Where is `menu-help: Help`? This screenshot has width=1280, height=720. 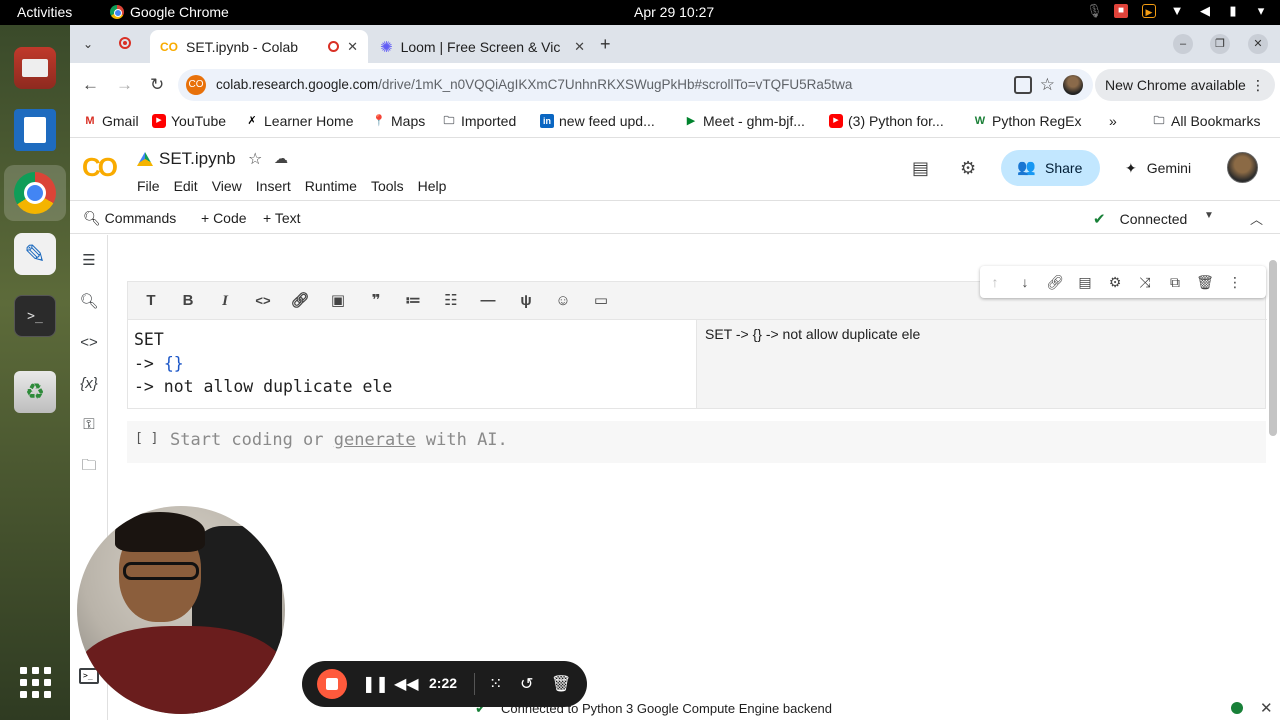
menu-help: Help is located at coordinates (432, 186).